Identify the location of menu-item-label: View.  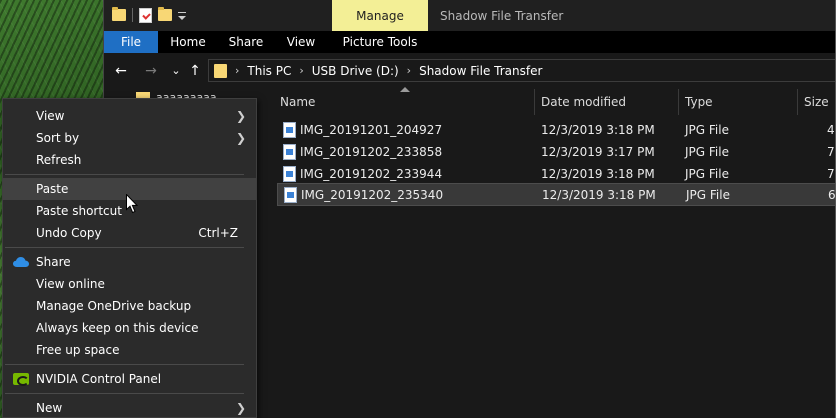
(50, 116).